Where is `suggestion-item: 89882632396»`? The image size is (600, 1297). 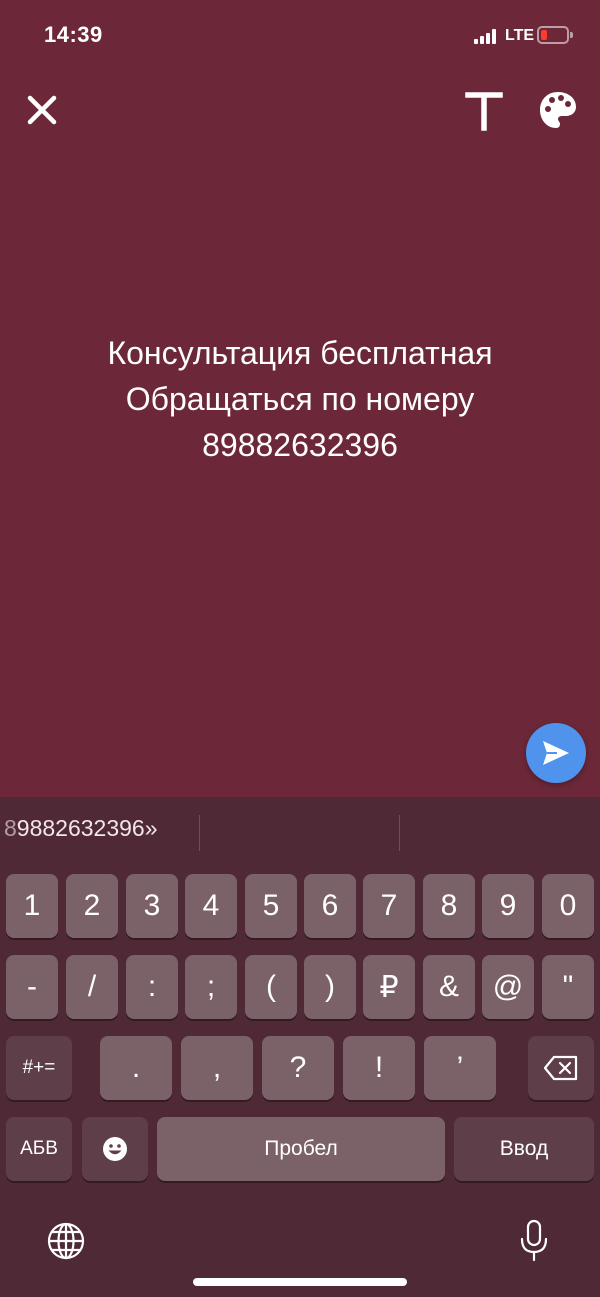
suggestion-item: 89882632396» is located at coordinates (81, 828).